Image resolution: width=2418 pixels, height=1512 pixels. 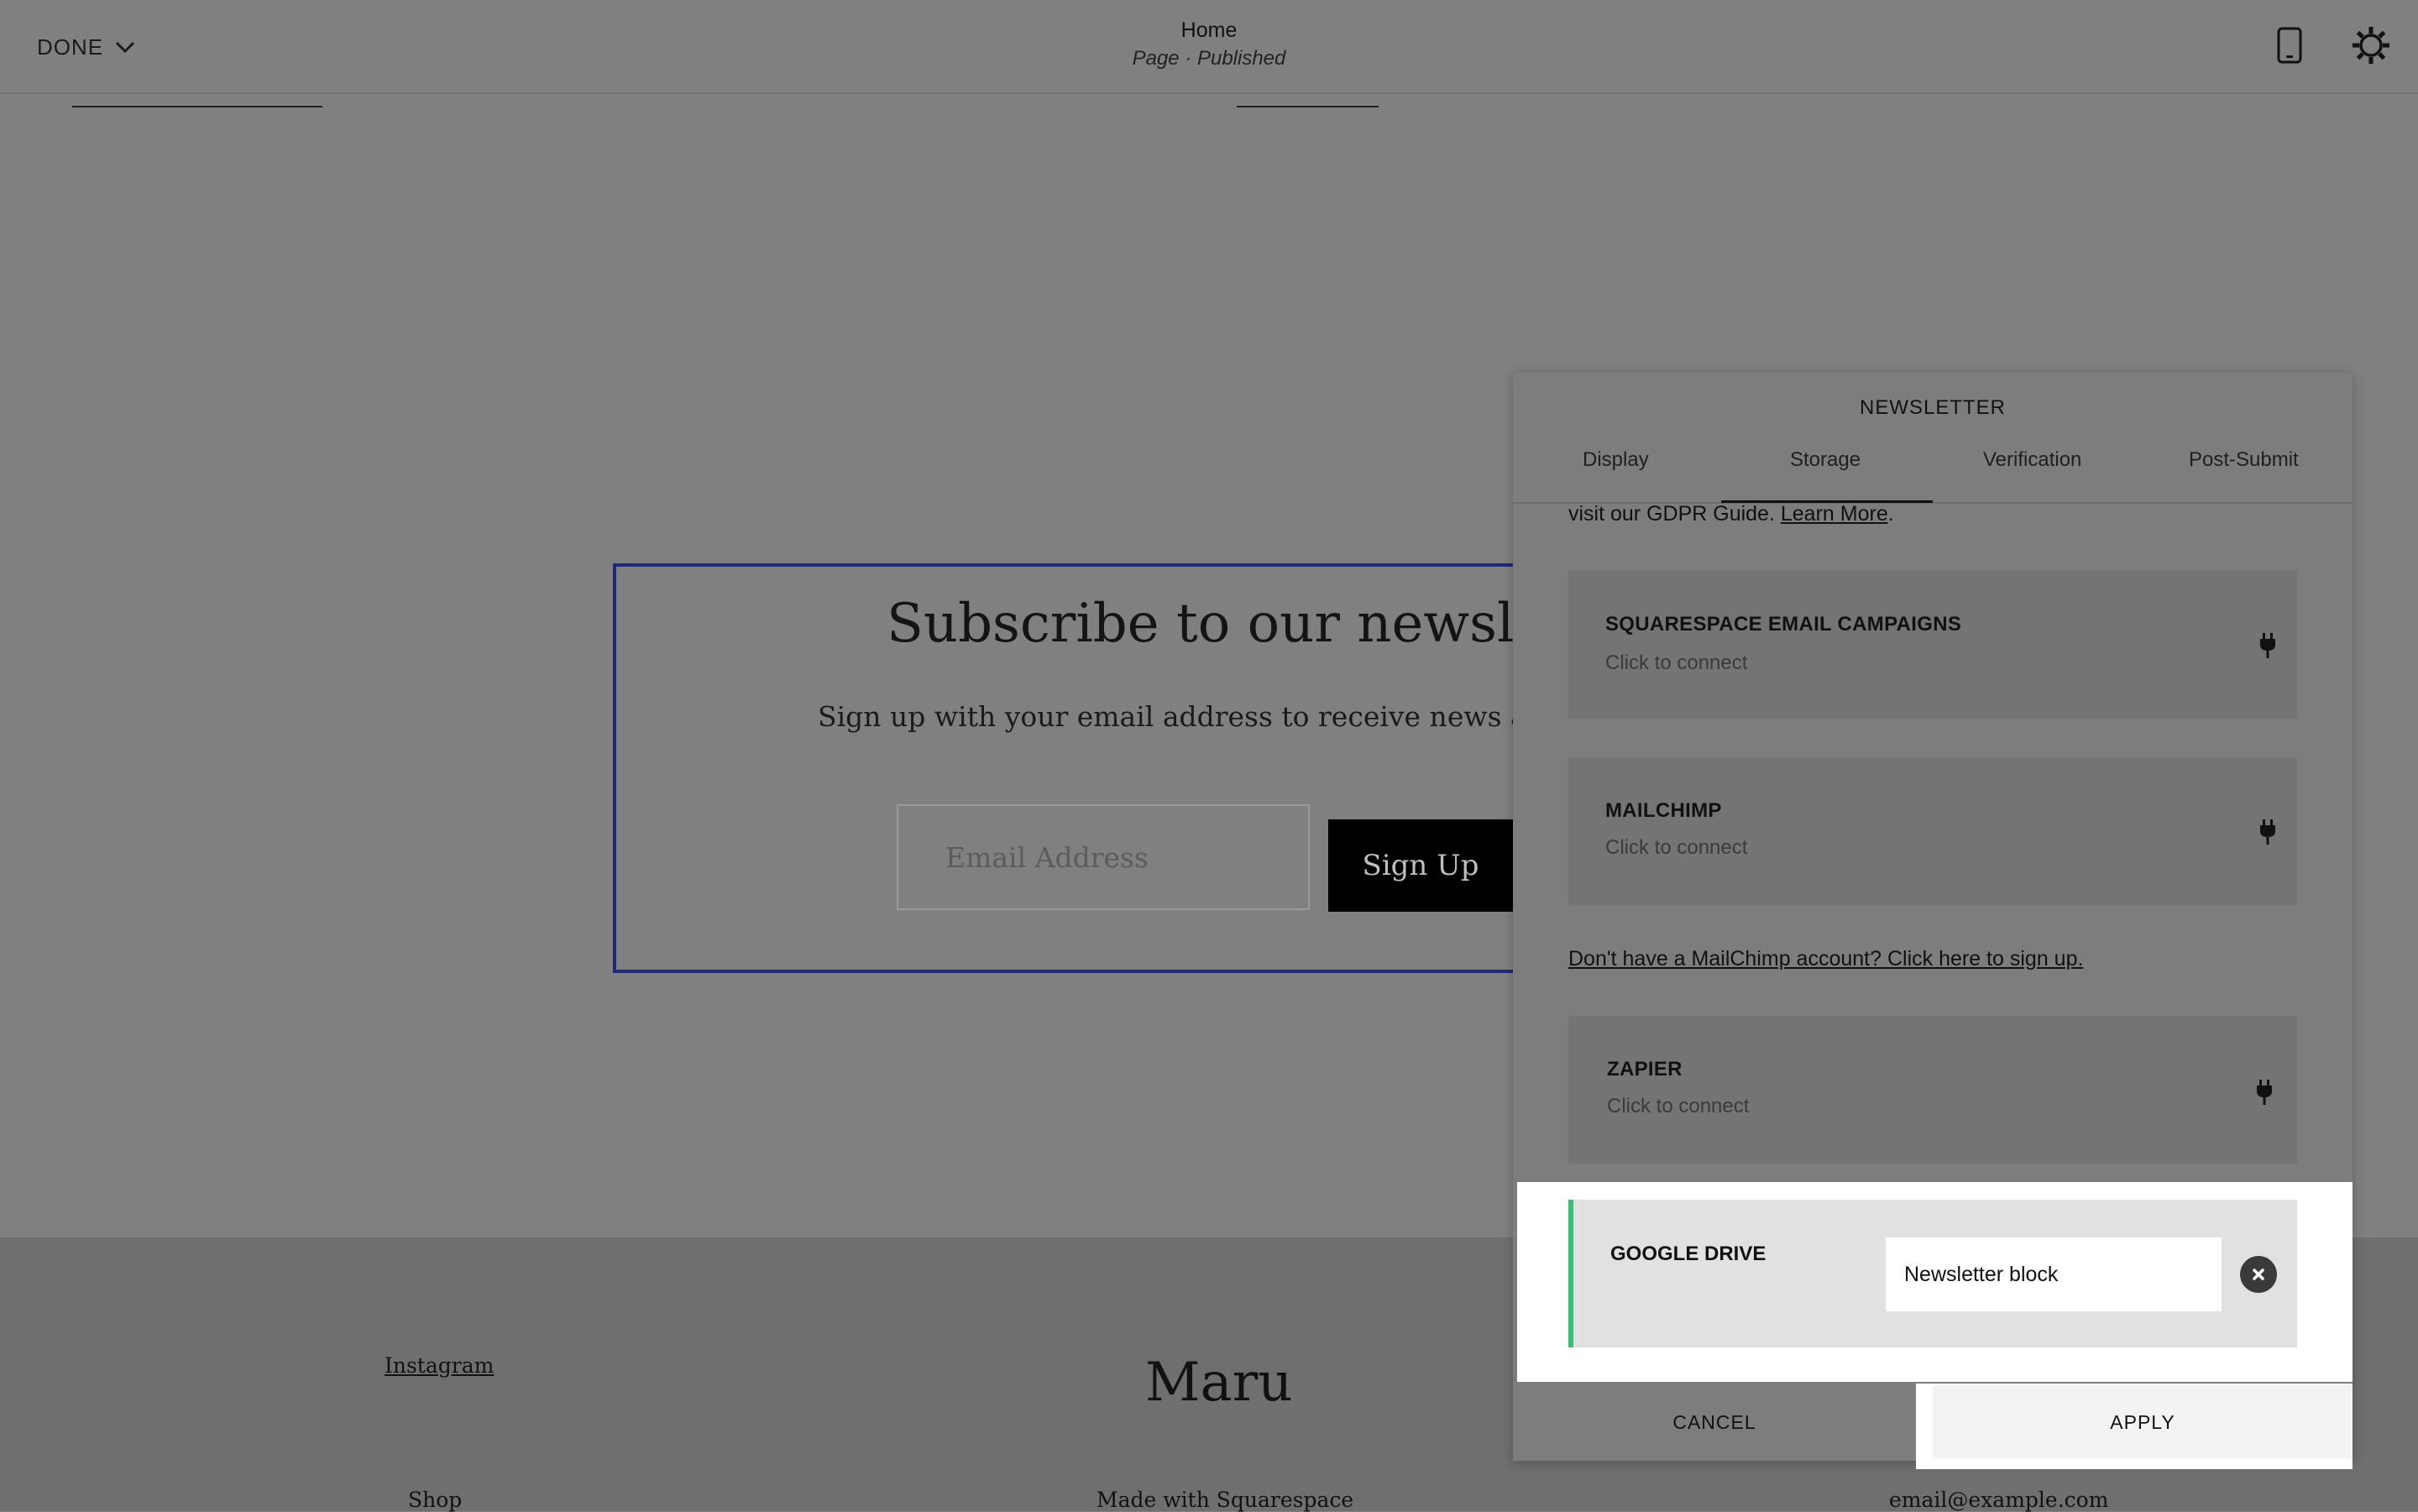 What do you see at coordinates (125, 47) in the screenshot?
I see `chevron-down-icon` at bounding box center [125, 47].